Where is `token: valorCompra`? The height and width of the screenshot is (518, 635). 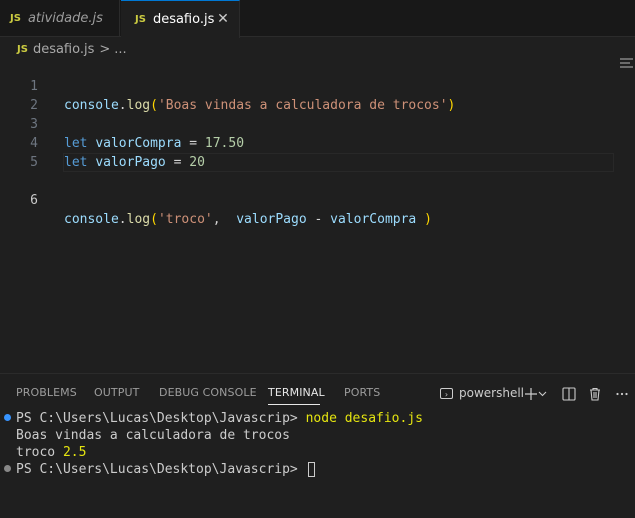
token: valorCompra is located at coordinates (373, 219).